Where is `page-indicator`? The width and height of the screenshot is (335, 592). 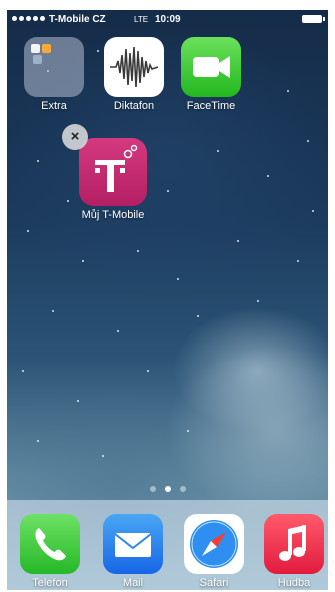
page-indicator is located at coordinates (167, 489).